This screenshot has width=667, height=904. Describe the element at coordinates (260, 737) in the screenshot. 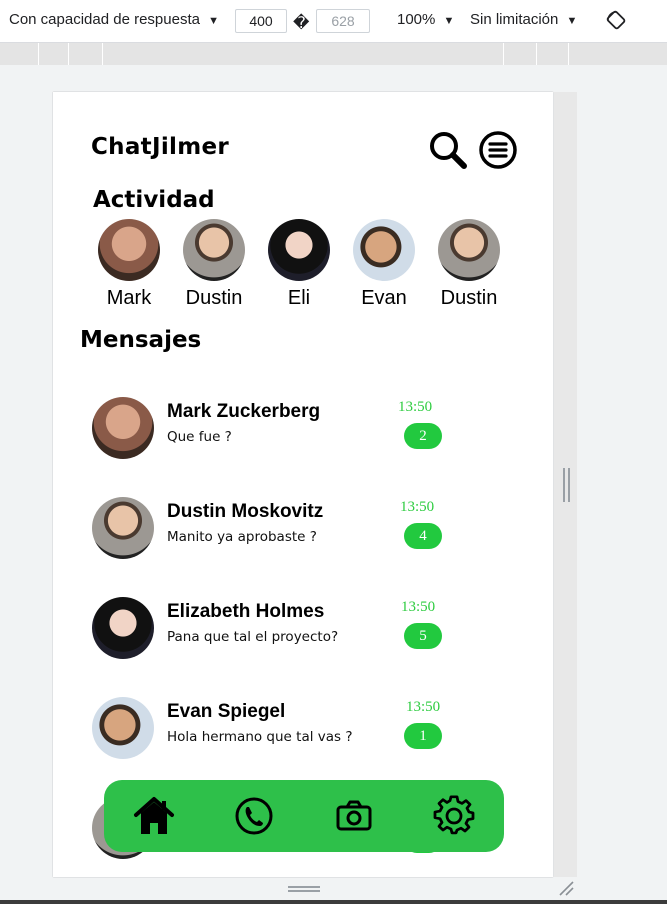

I see `message-preview: Hola hermano que tal vas ?` at that location.